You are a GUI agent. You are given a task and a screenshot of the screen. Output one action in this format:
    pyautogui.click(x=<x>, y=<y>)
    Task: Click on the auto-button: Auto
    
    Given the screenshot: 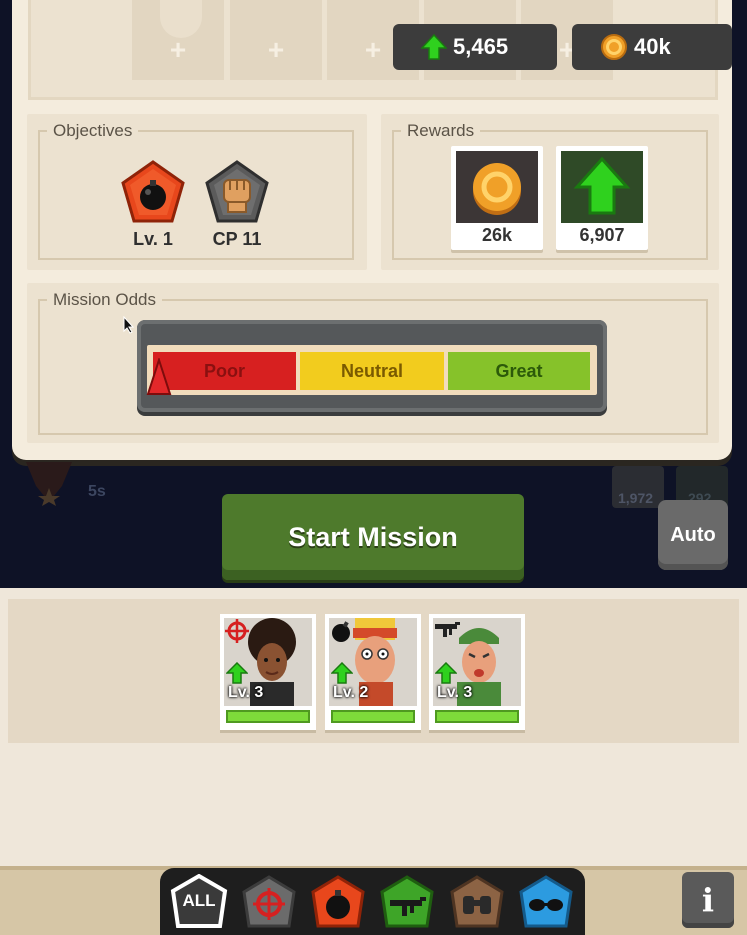 What is the action you would take?
    pyautogui.click(x=693, y=535)
    